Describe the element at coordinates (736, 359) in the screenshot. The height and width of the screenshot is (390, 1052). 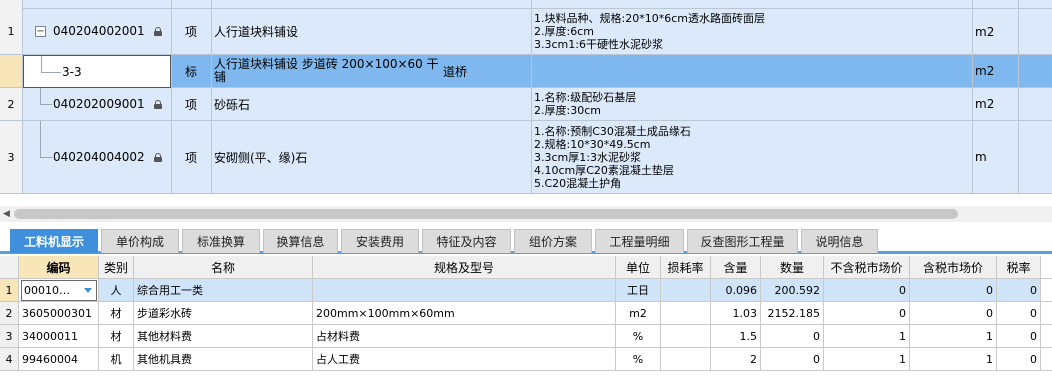
I see `cell-content: 2` at that location.